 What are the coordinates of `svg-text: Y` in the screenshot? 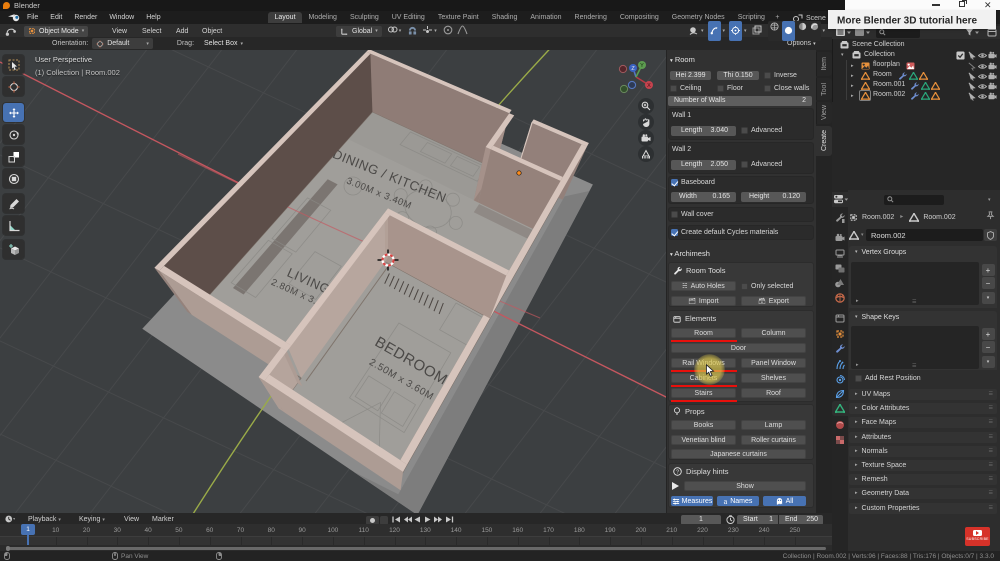 It's located at (642, 66).